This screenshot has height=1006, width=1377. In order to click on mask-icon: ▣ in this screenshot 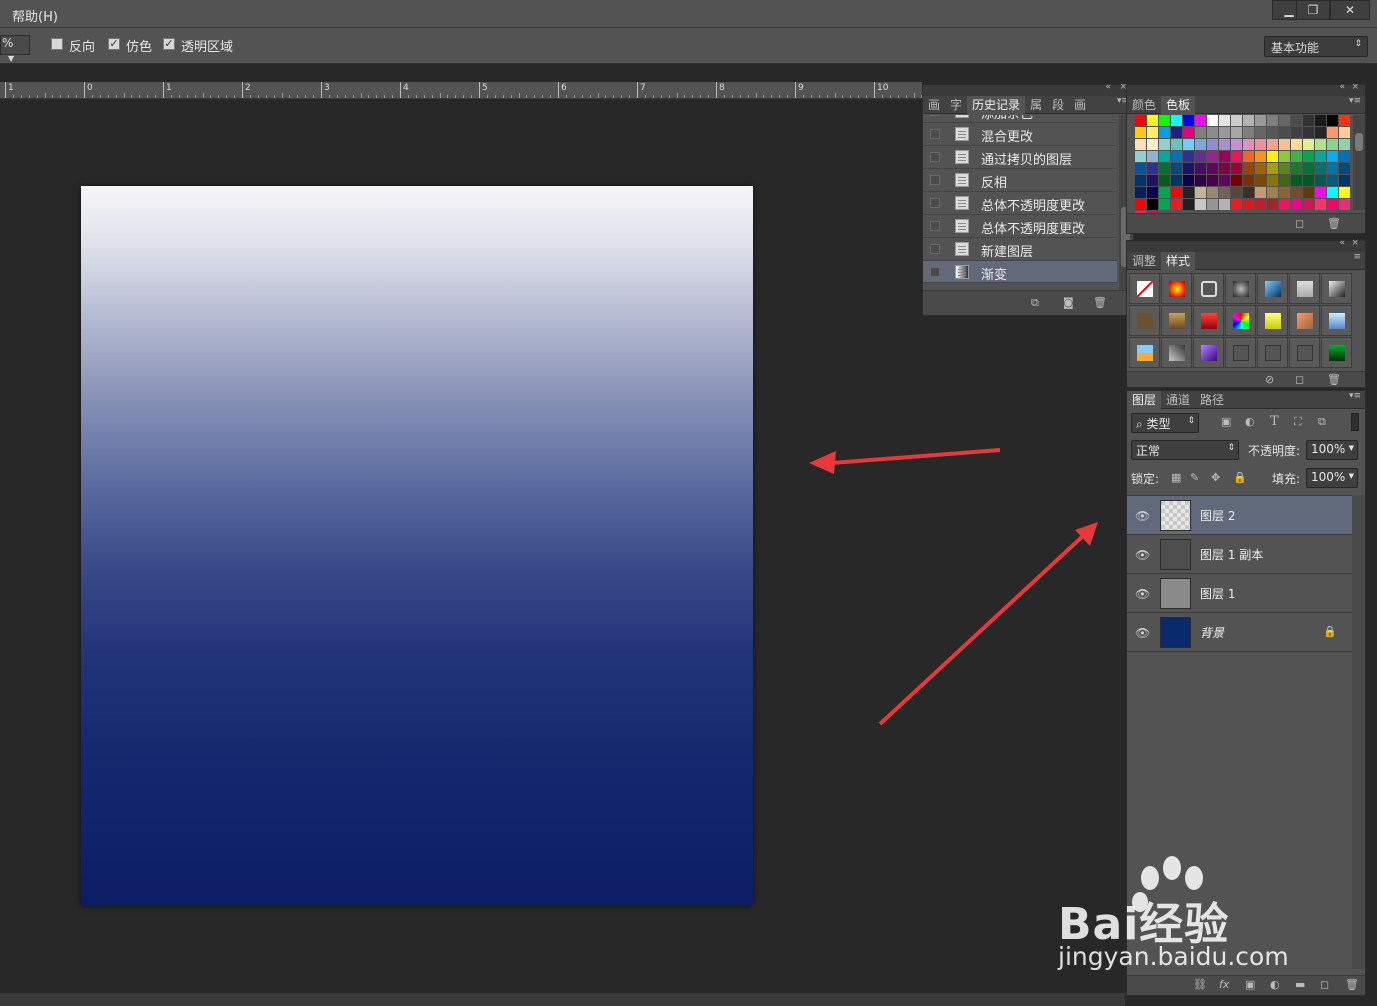, I will do `click(1250, 984)`.